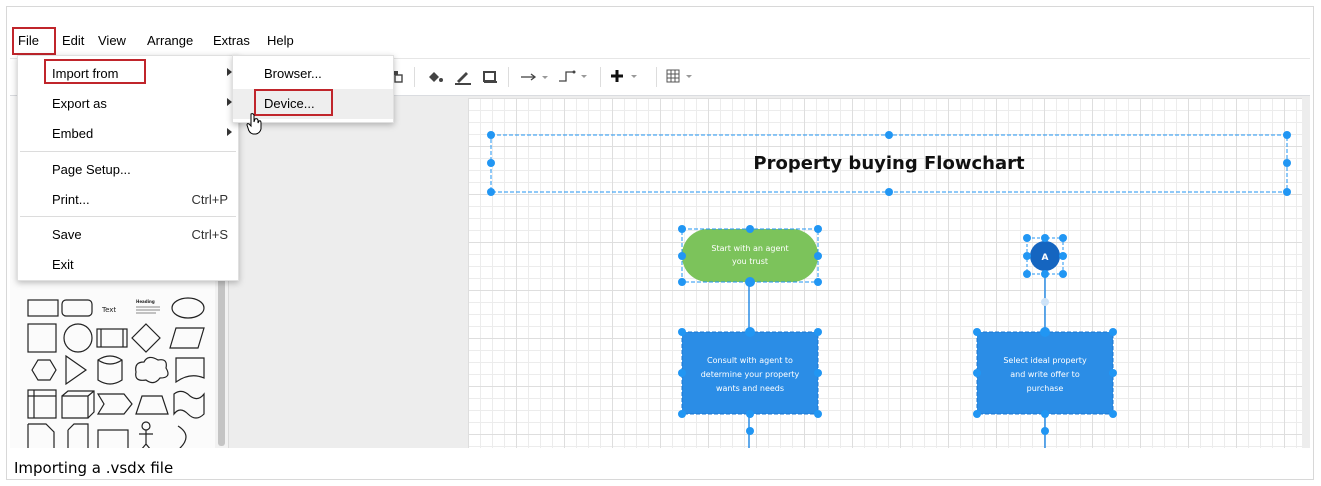 This screenshot has height=486, width=1321. Describe the element at coordinates (229, 132) in the screenshot. I see `submenu-arrow-icon` at that location.